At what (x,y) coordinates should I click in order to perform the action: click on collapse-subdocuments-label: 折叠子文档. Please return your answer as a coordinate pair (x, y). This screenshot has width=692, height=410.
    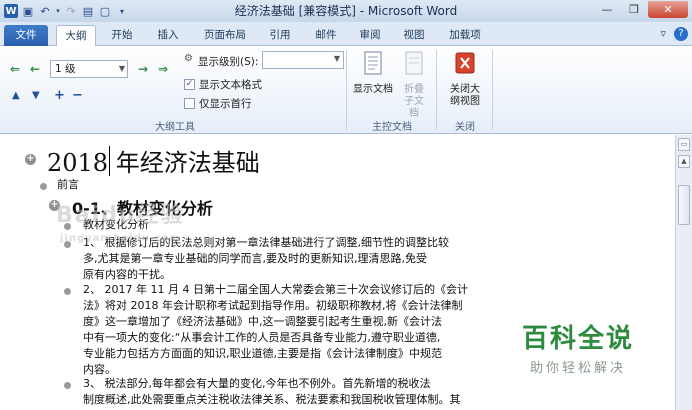
    Looking at the image, I should click on (414, 101).